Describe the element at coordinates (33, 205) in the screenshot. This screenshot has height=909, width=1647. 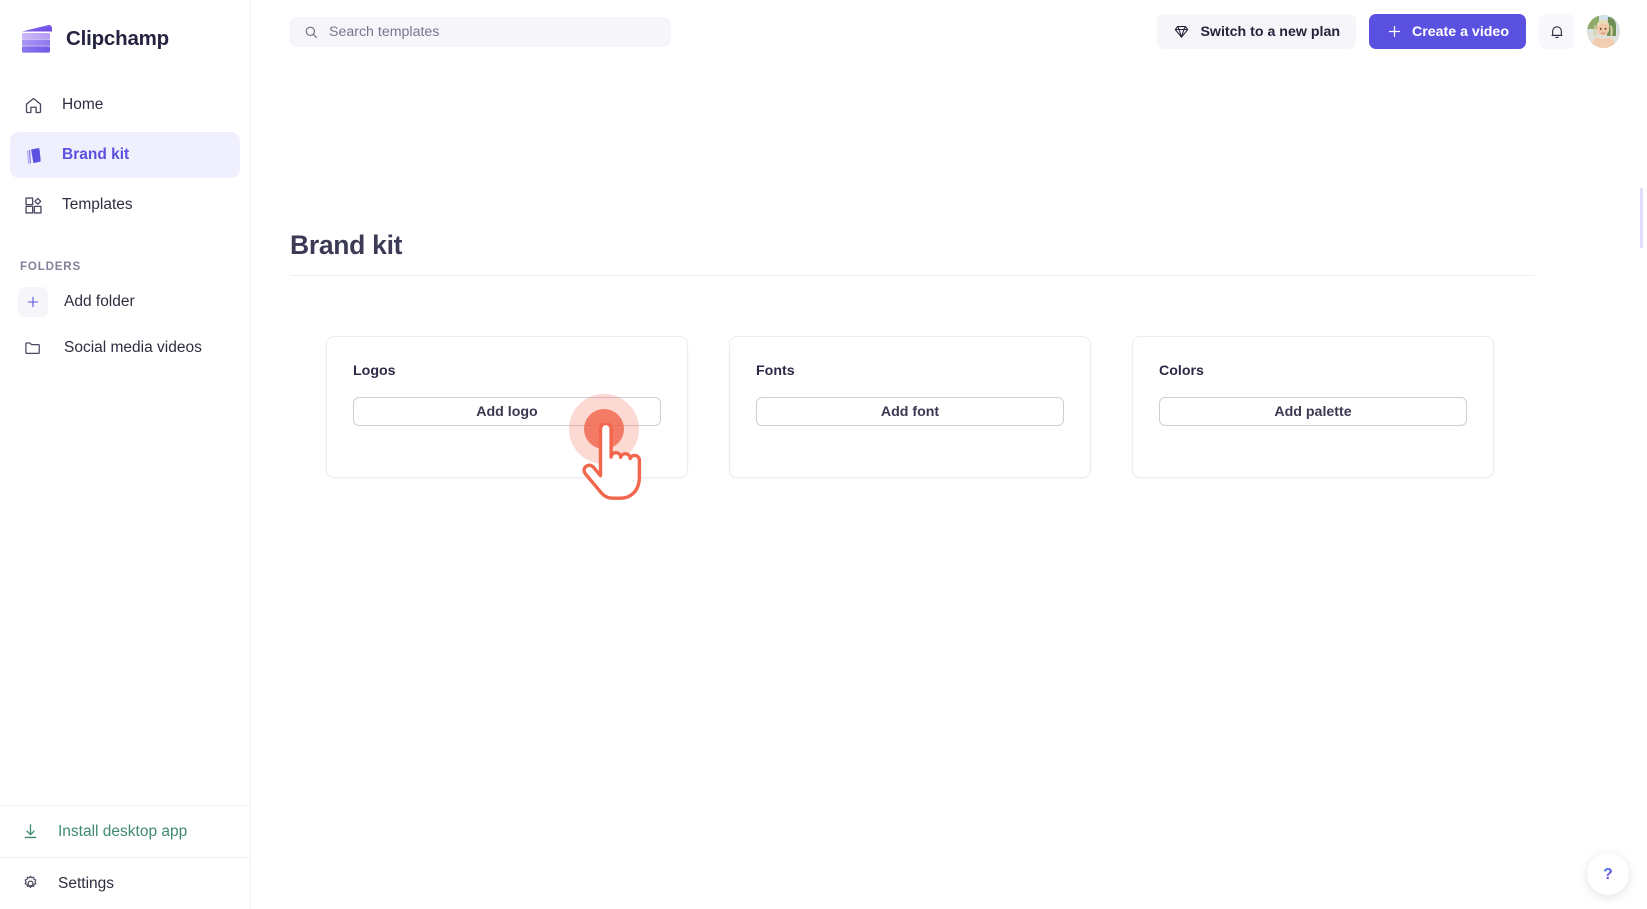
I see `templates-grid-icon` at that location.